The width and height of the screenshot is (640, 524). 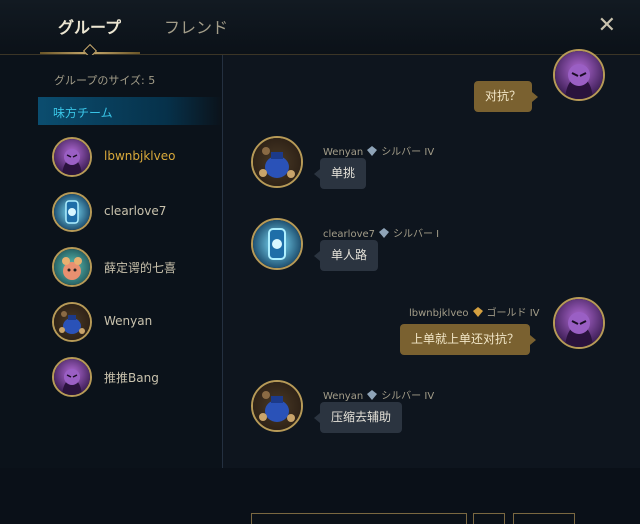 I want to click on sender-rank: シルバー I, so click(x=416, y=234).